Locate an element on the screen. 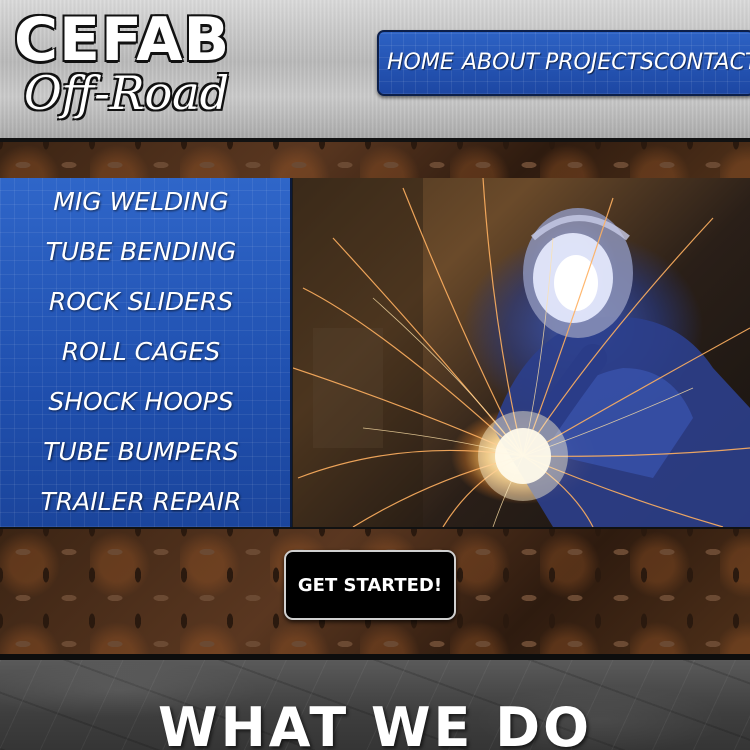 The image size is (750, 750). service-roll-cages: ROLL CAGES is located at coordinates (141, 352).